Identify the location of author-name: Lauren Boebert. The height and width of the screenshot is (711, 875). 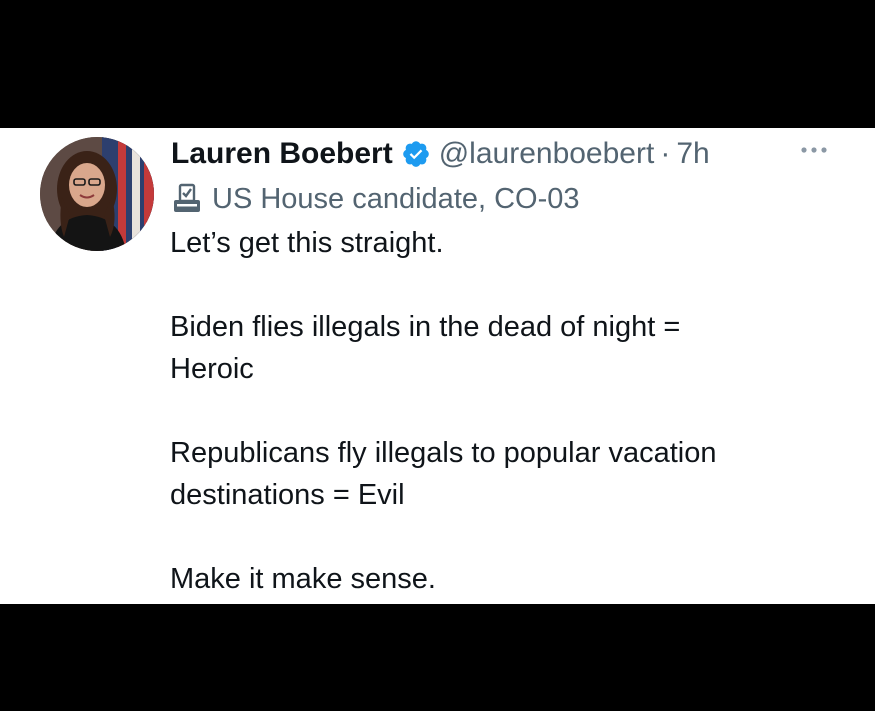
(282, 154).